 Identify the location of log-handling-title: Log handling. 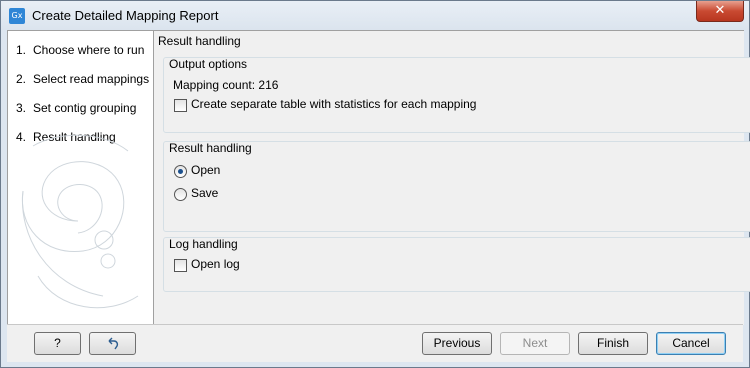
(203, 244).